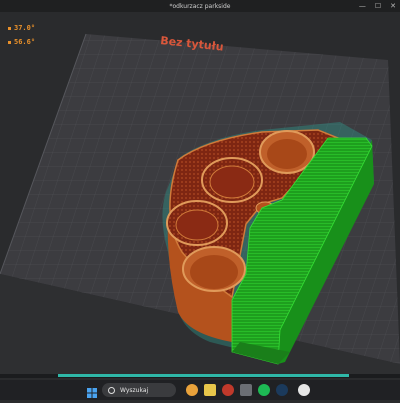 Image resolution: width=400 pixels, height=403 pixels. What do you see at coordinates (21, 42) in the screenshot?
I see `readout-angle-2: 56.6°` at bounding box center [21, 42].